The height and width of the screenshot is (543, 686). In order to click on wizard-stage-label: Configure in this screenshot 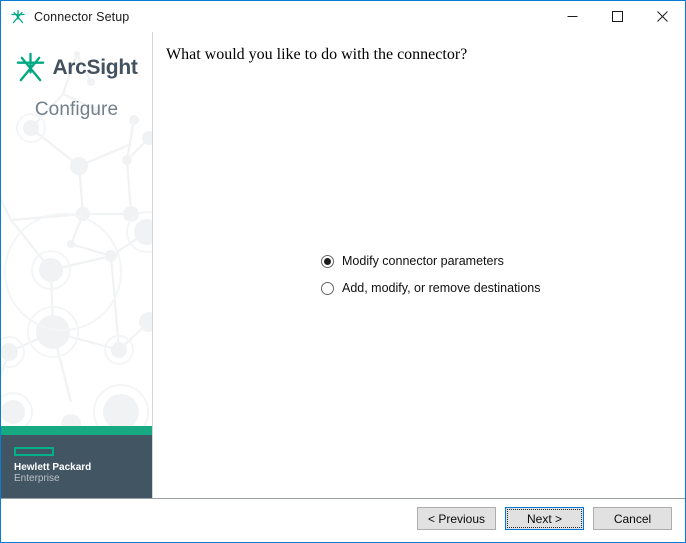, I will do `click(76, 109)`.